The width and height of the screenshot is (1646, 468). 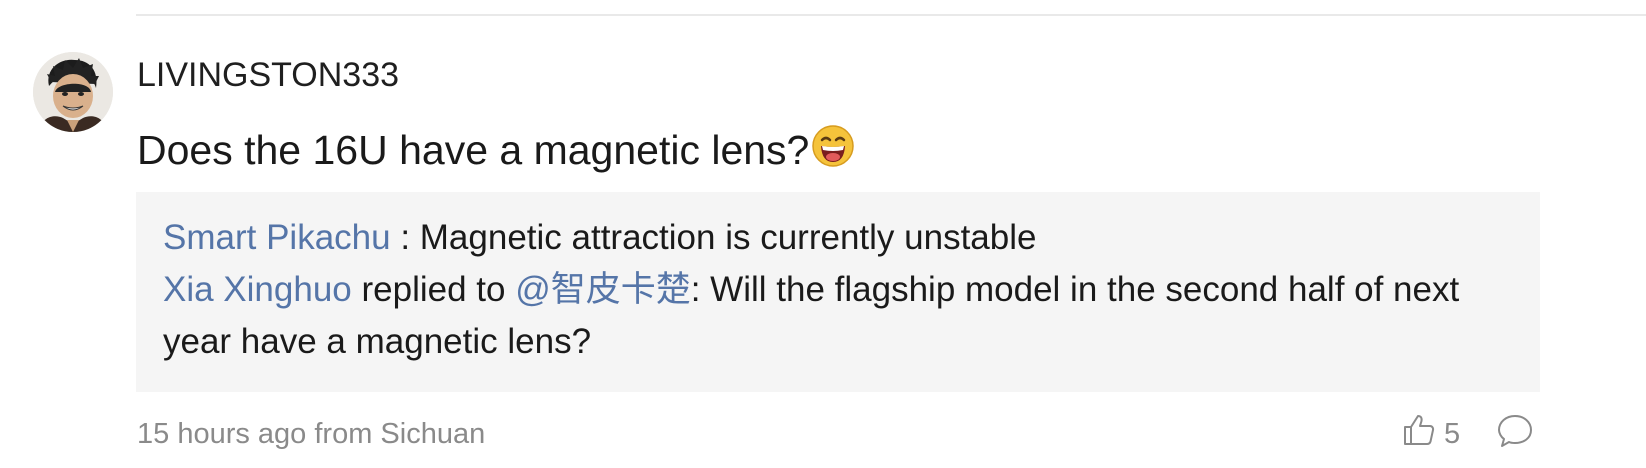 I want to click on mention-link: @智皮卡楚, so click(x=603, y=289).